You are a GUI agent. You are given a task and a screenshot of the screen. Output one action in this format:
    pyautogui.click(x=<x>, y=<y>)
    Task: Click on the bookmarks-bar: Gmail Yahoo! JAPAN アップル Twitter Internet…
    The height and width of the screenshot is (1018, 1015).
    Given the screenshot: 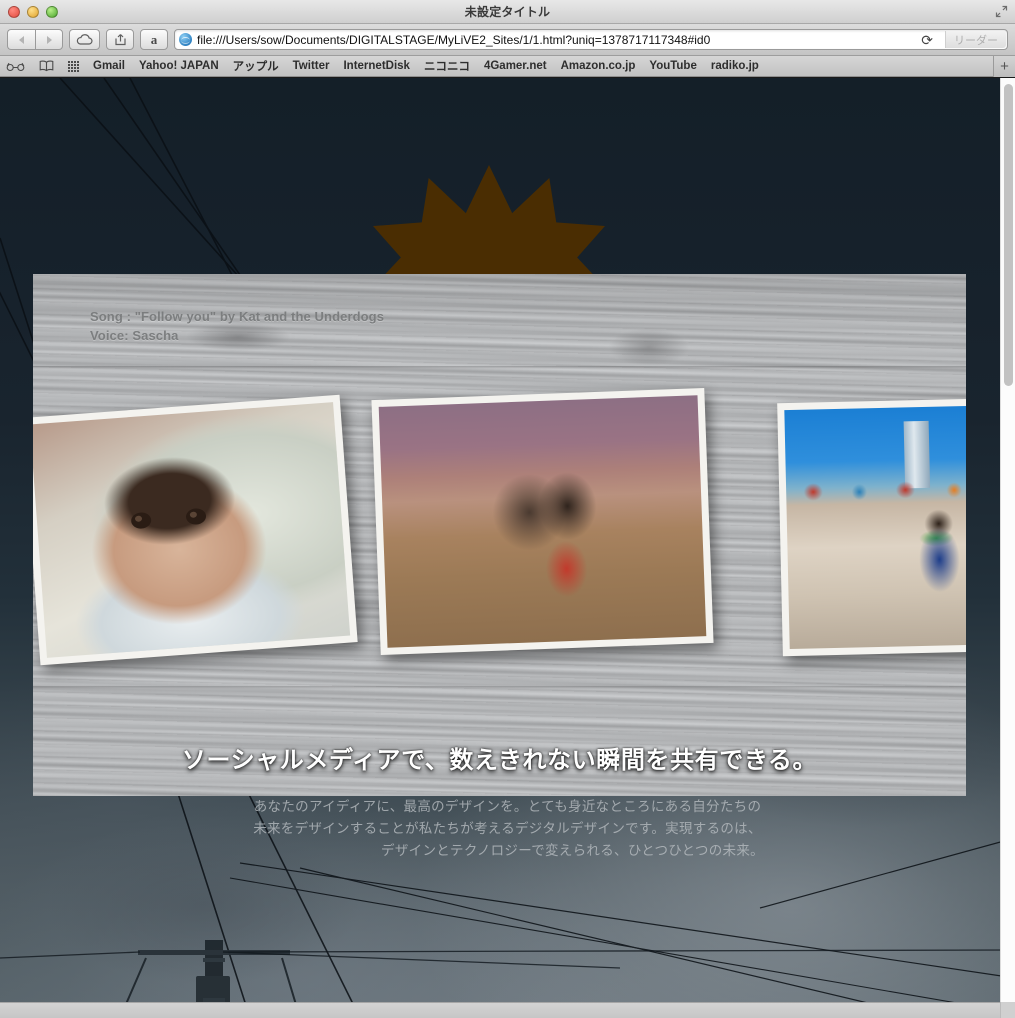 What is the action you would take?
    pyautogui.click(x=507, y=66)
    